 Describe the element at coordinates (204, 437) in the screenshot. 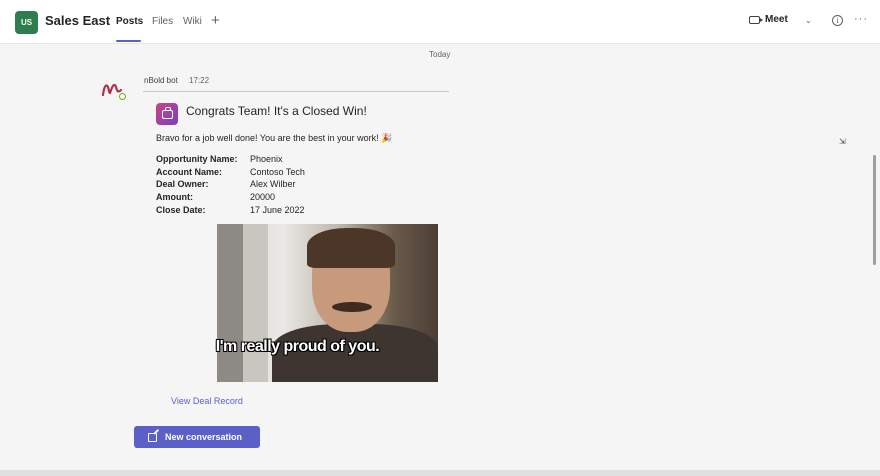

I see `new-conversation-label: New conversation` at that location.